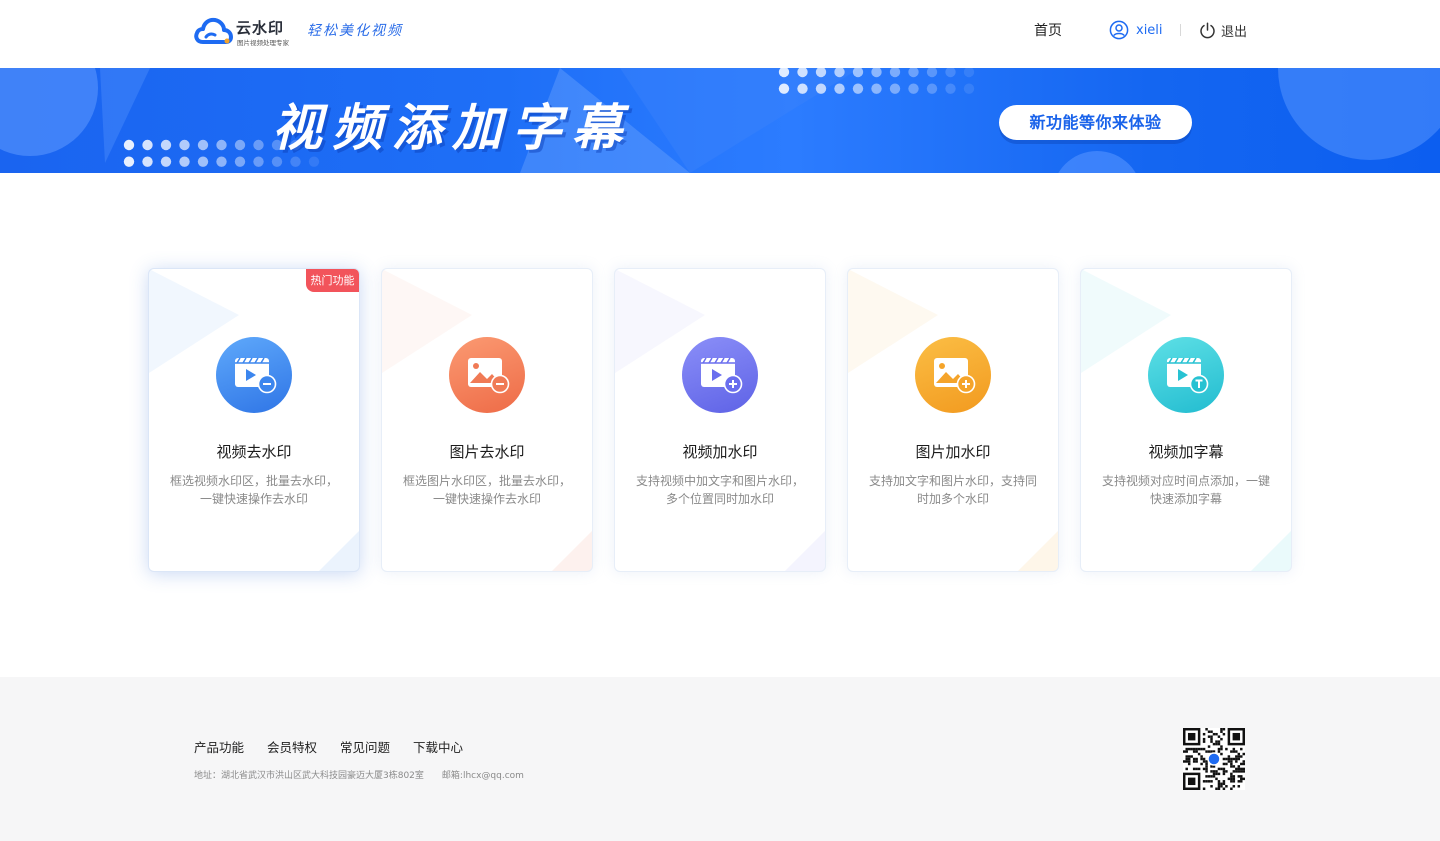 This screenshot has height=841, width=1440. Describe the element at coordinates (952, 490) in the screenshot. I see `card-description: 支持加文字和图片水印，支持同时加多个水印` at that location.